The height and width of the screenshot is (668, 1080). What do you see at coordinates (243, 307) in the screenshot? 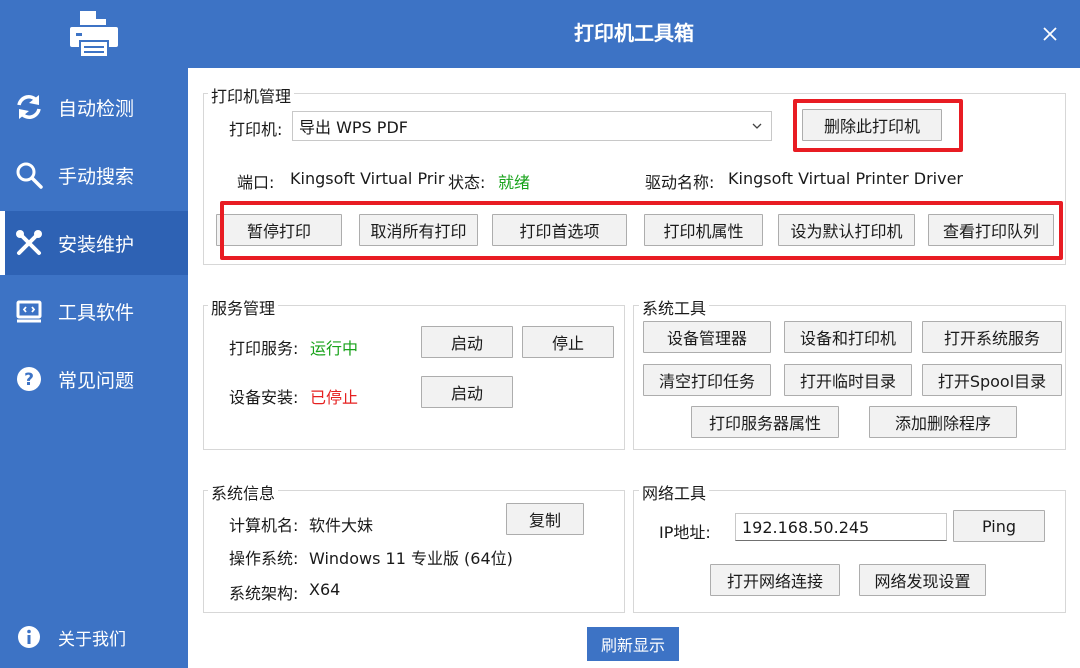
I see `service-management-title: 服务管理` at bounding box center [243, 307].